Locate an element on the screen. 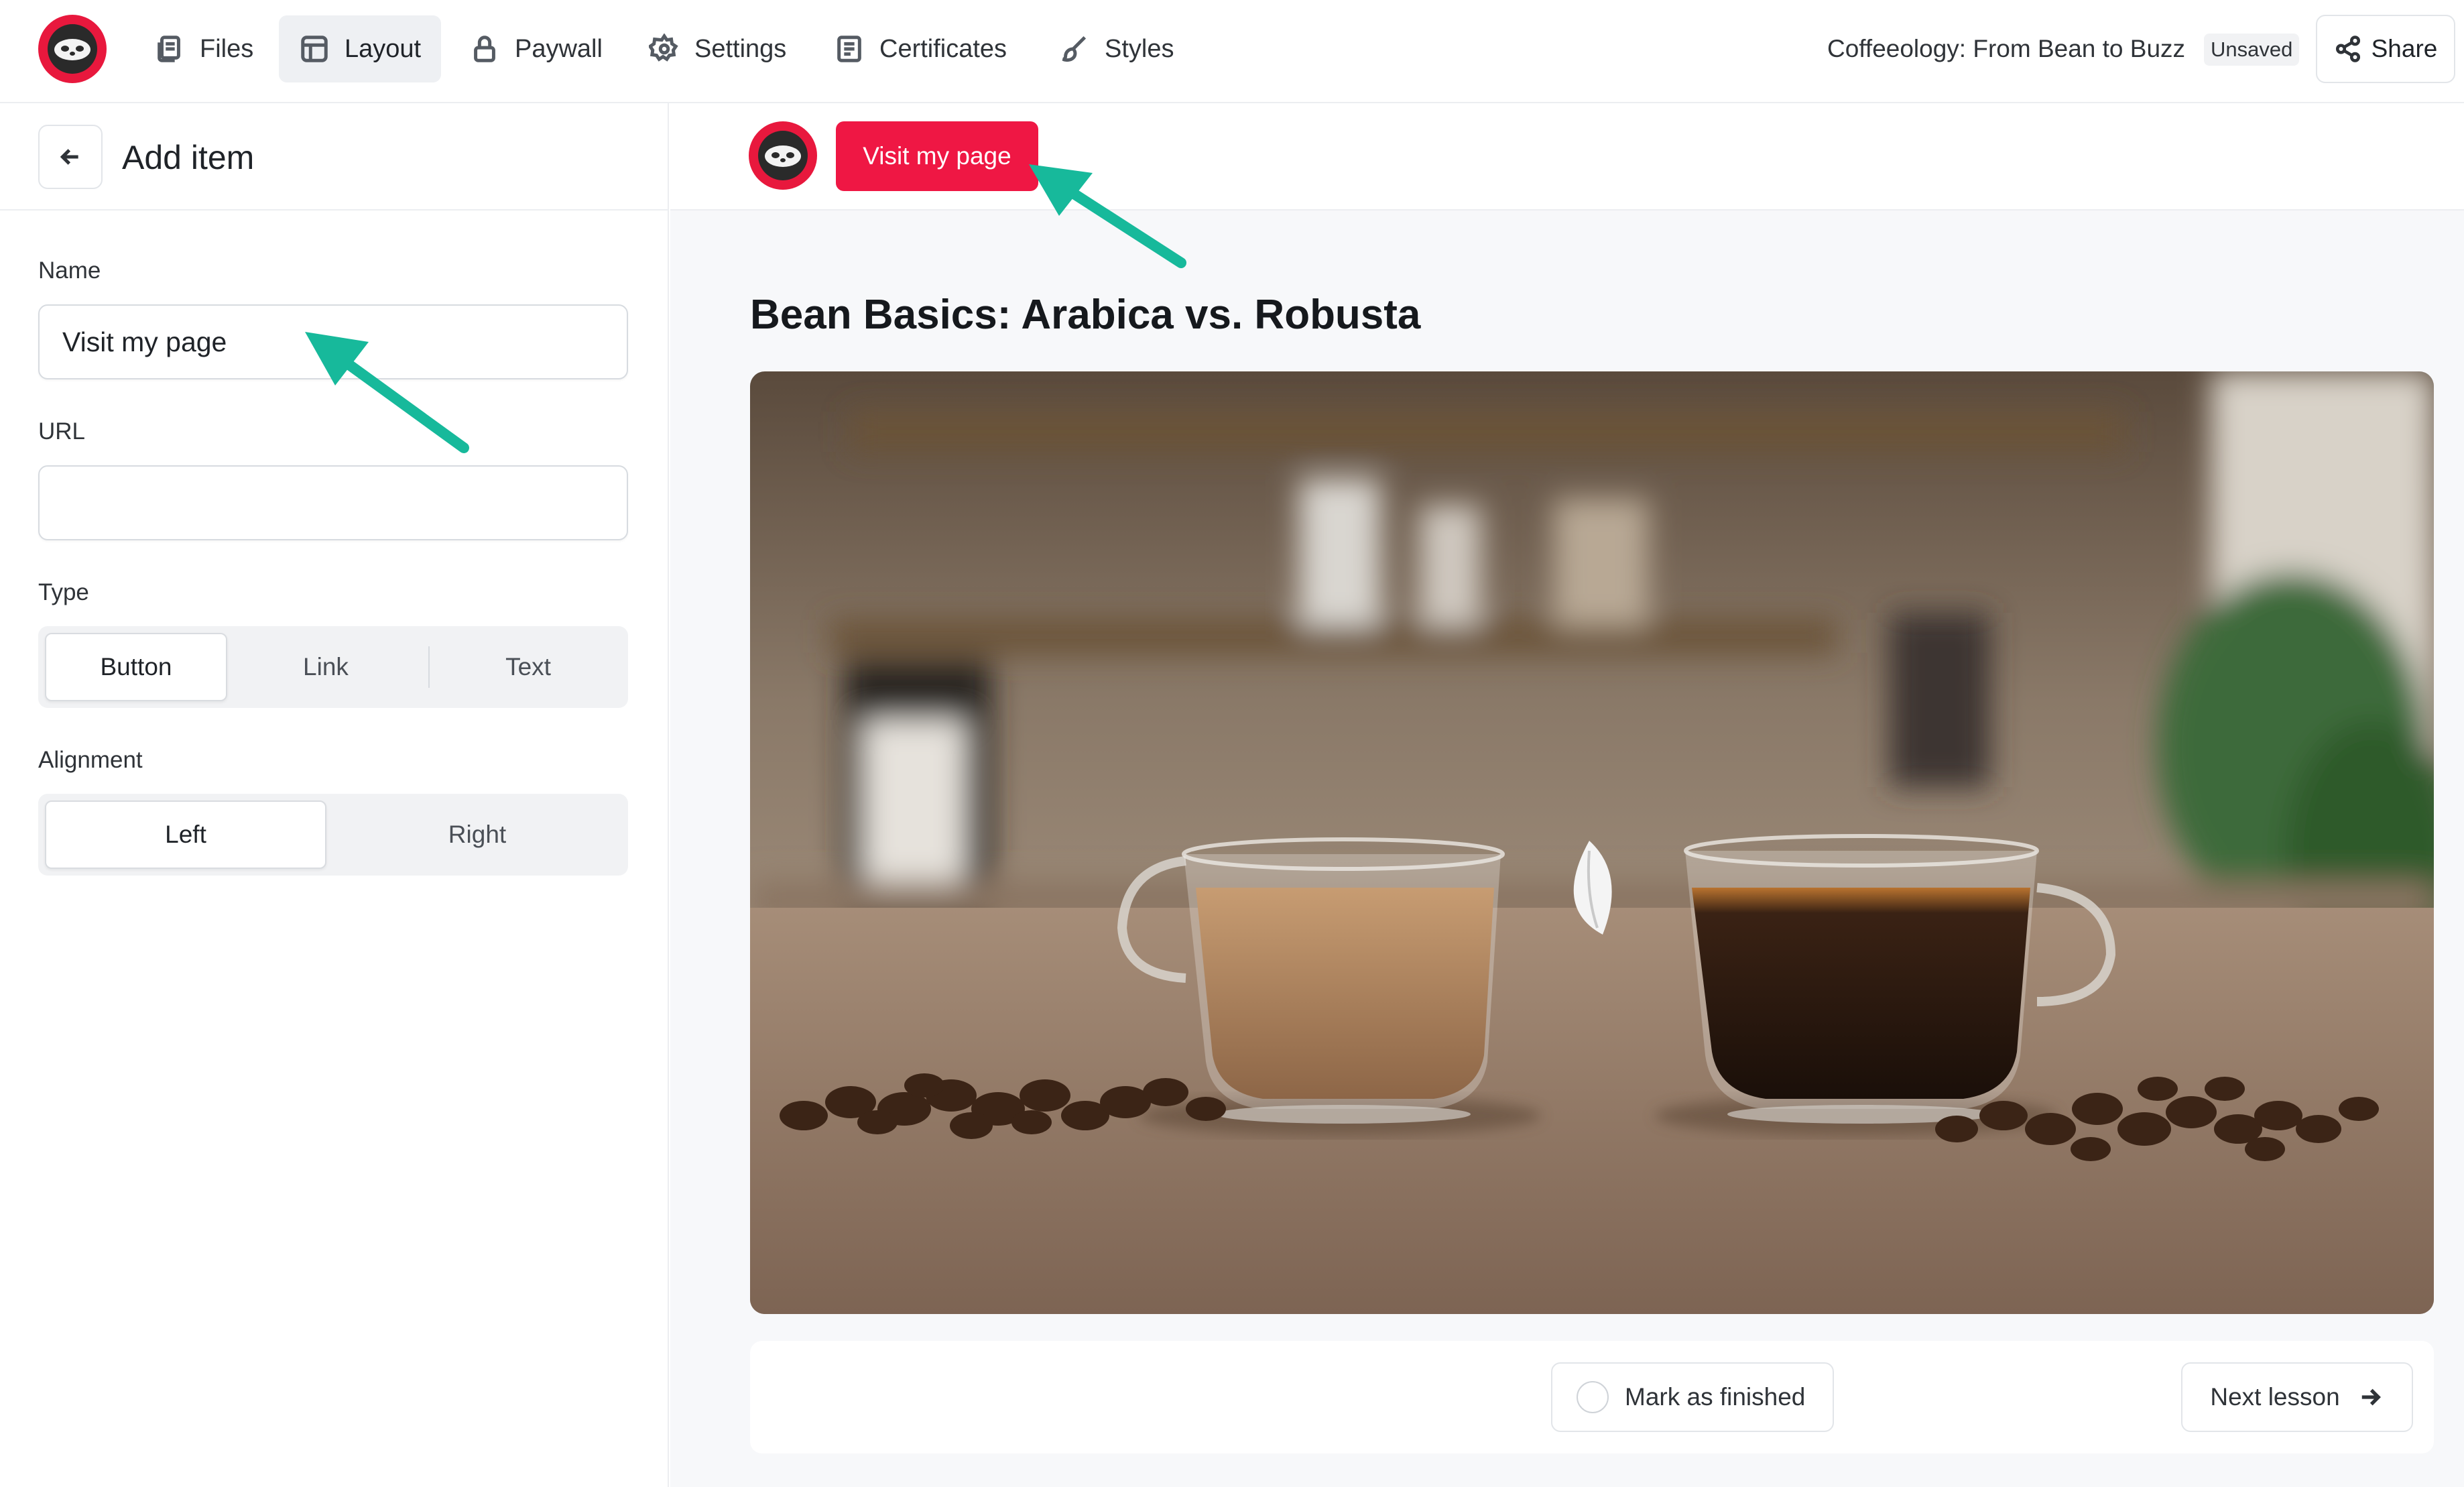 Image resolution: width=2464 pixels, height=1487 pixels. status-badge: Unsaved is located at coordinates (2252, 50).